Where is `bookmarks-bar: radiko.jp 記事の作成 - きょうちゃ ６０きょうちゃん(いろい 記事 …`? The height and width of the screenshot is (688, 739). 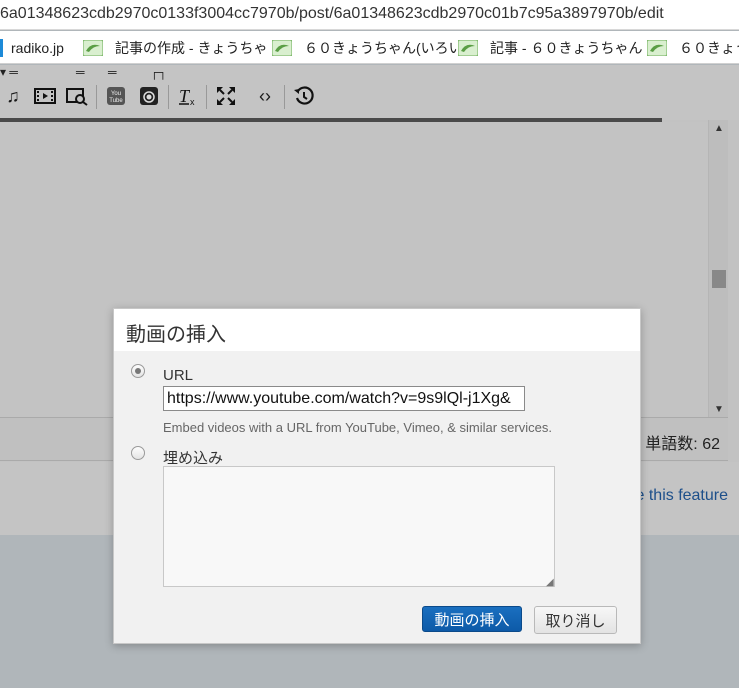
bookmarks-bar: radiko.jp 記事の作成 - きょうちゃ ６０きょうちゃん(いろい 記事 … is located at coordinates (369, 47).